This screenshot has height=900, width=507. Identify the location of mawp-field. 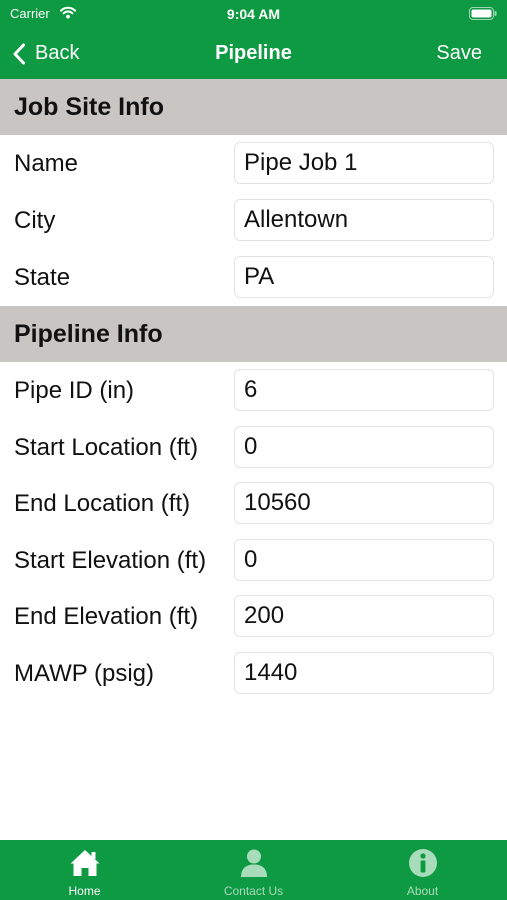
(364, 673).